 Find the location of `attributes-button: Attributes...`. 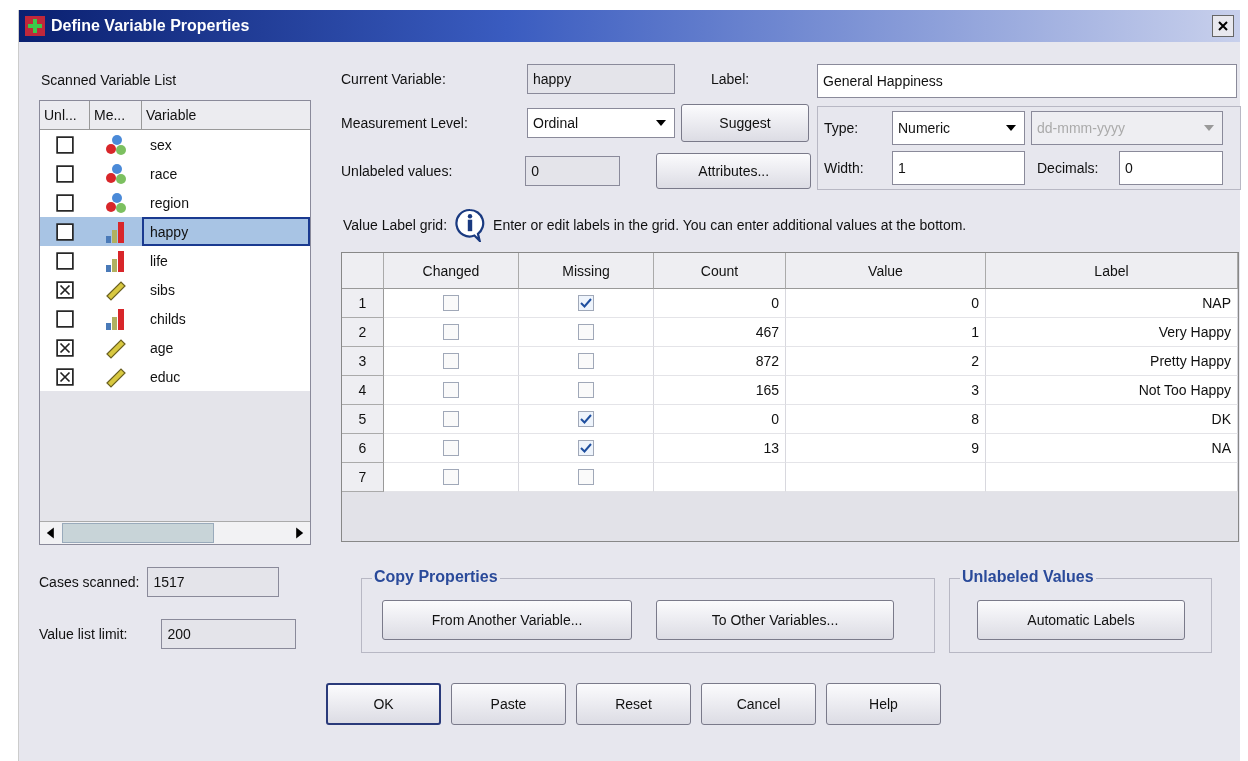

attributes-button: Attributes... is located at coordinates (733, 171).